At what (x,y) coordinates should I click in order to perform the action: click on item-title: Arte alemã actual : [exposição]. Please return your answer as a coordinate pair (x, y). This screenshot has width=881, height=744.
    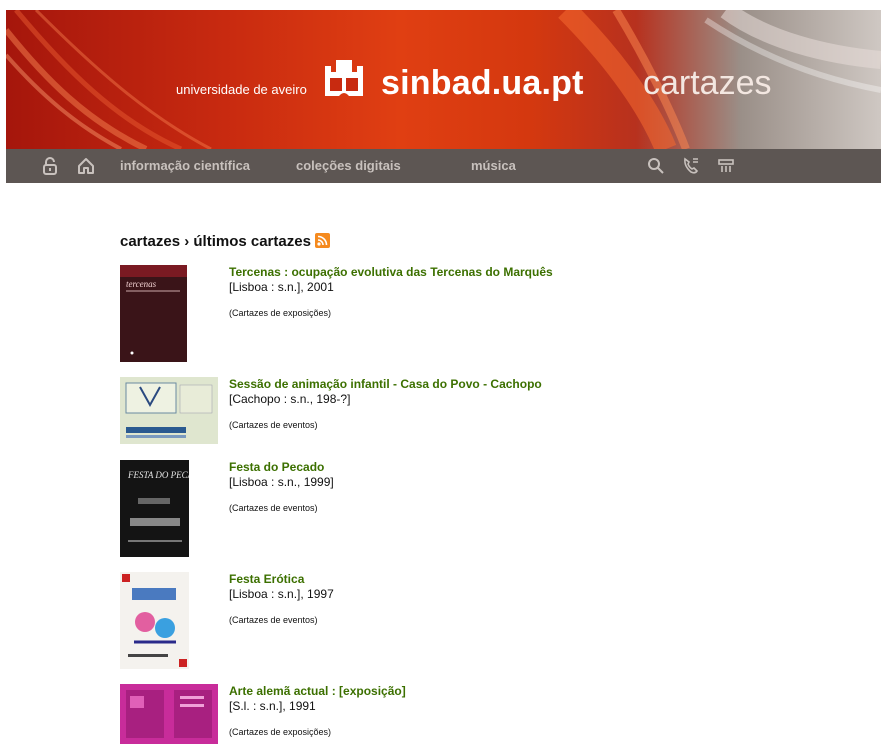
    Looking at the image, I should click on (317, 691).